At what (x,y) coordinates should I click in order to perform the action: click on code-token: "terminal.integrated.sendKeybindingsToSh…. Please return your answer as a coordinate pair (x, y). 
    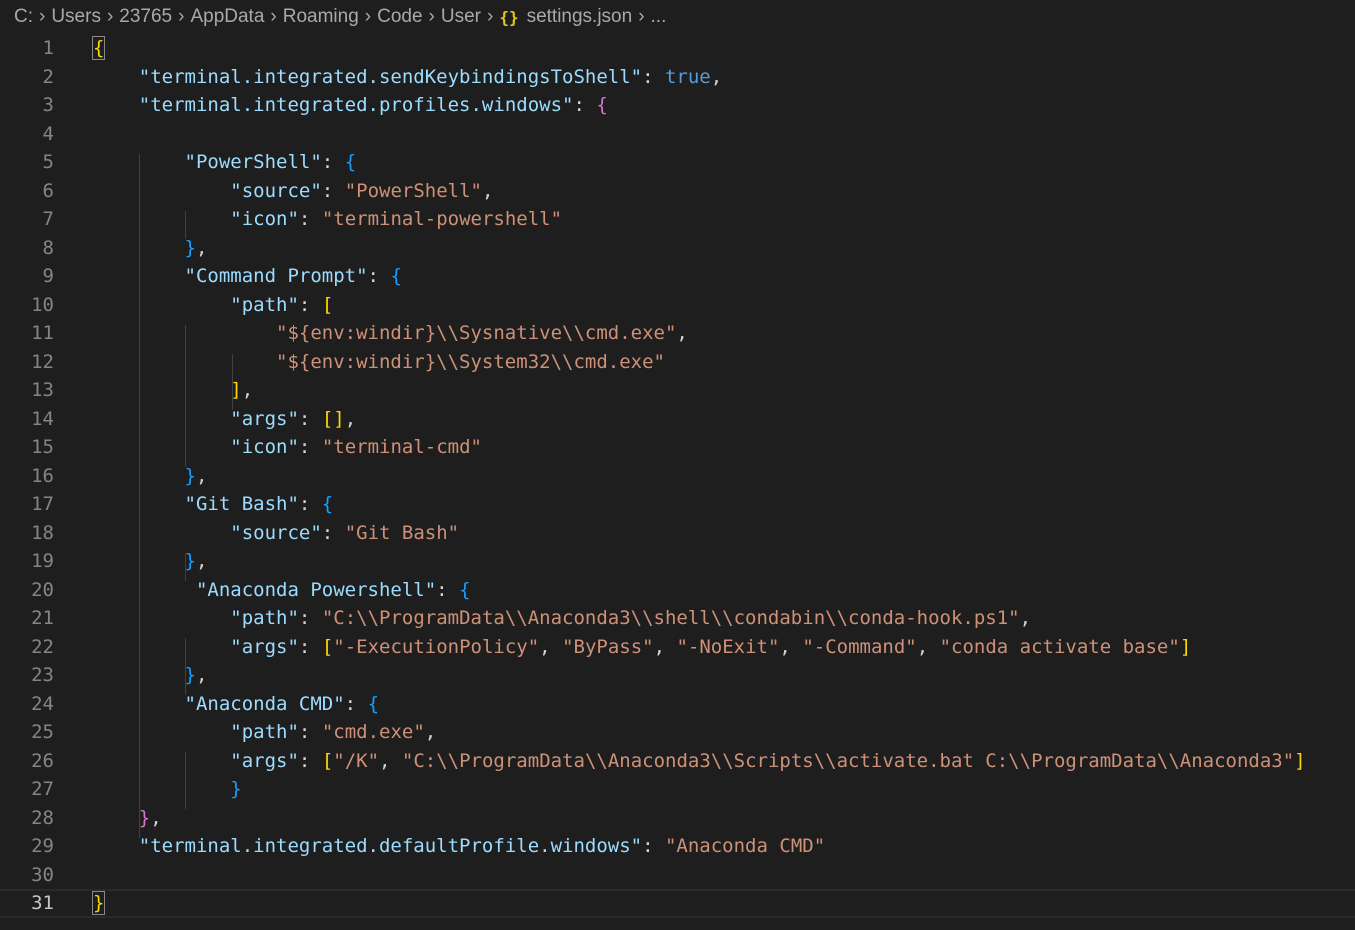
    Looking at the image, I should click on (390, 76).